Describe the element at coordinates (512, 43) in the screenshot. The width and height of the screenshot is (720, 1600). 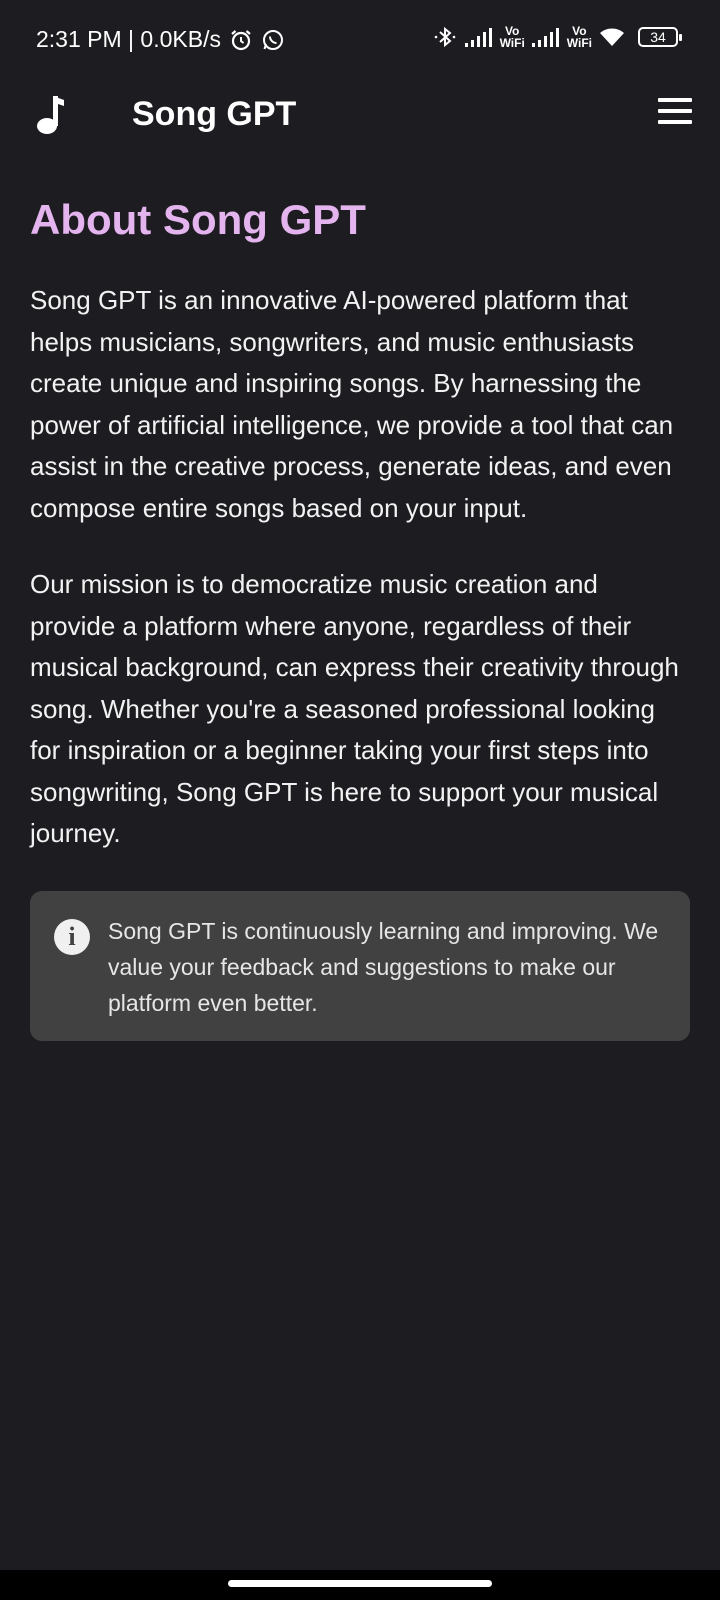
I see `vowifi-1-bottom: WiFi` at that location.